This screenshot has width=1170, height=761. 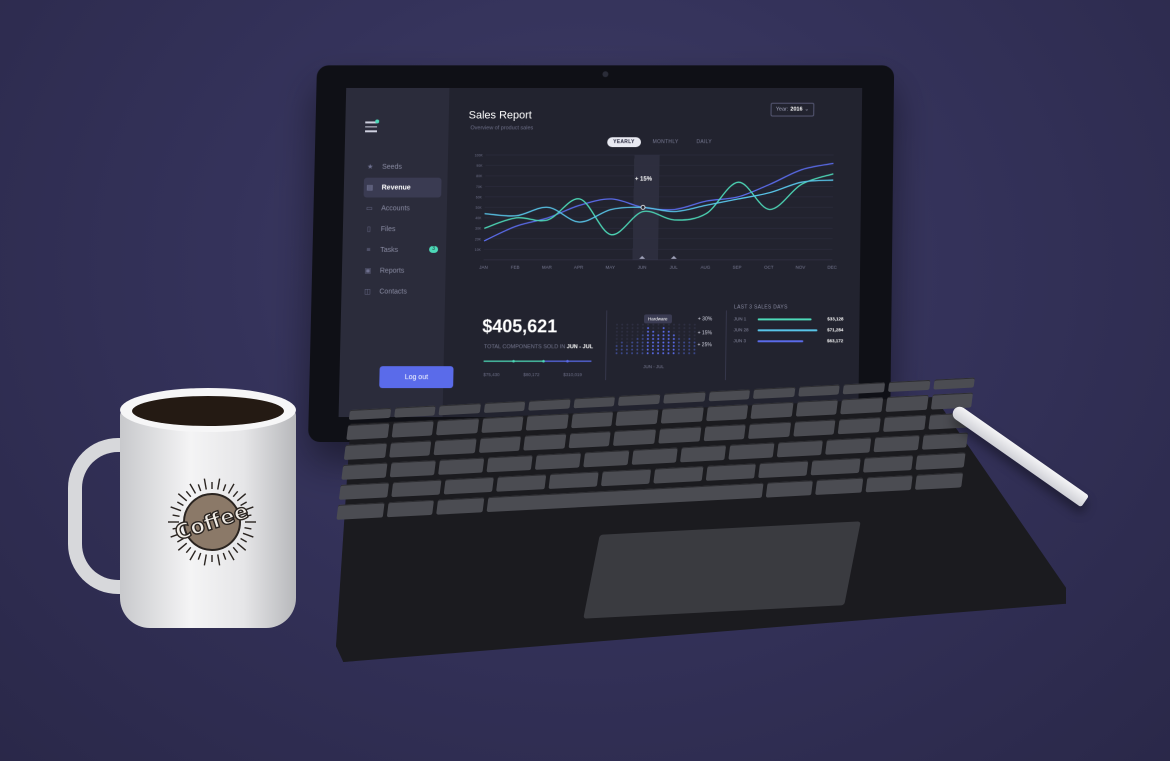 I want to click on sidebar-item-accounts: ▭ Accounts, so click(x=403, y=208).